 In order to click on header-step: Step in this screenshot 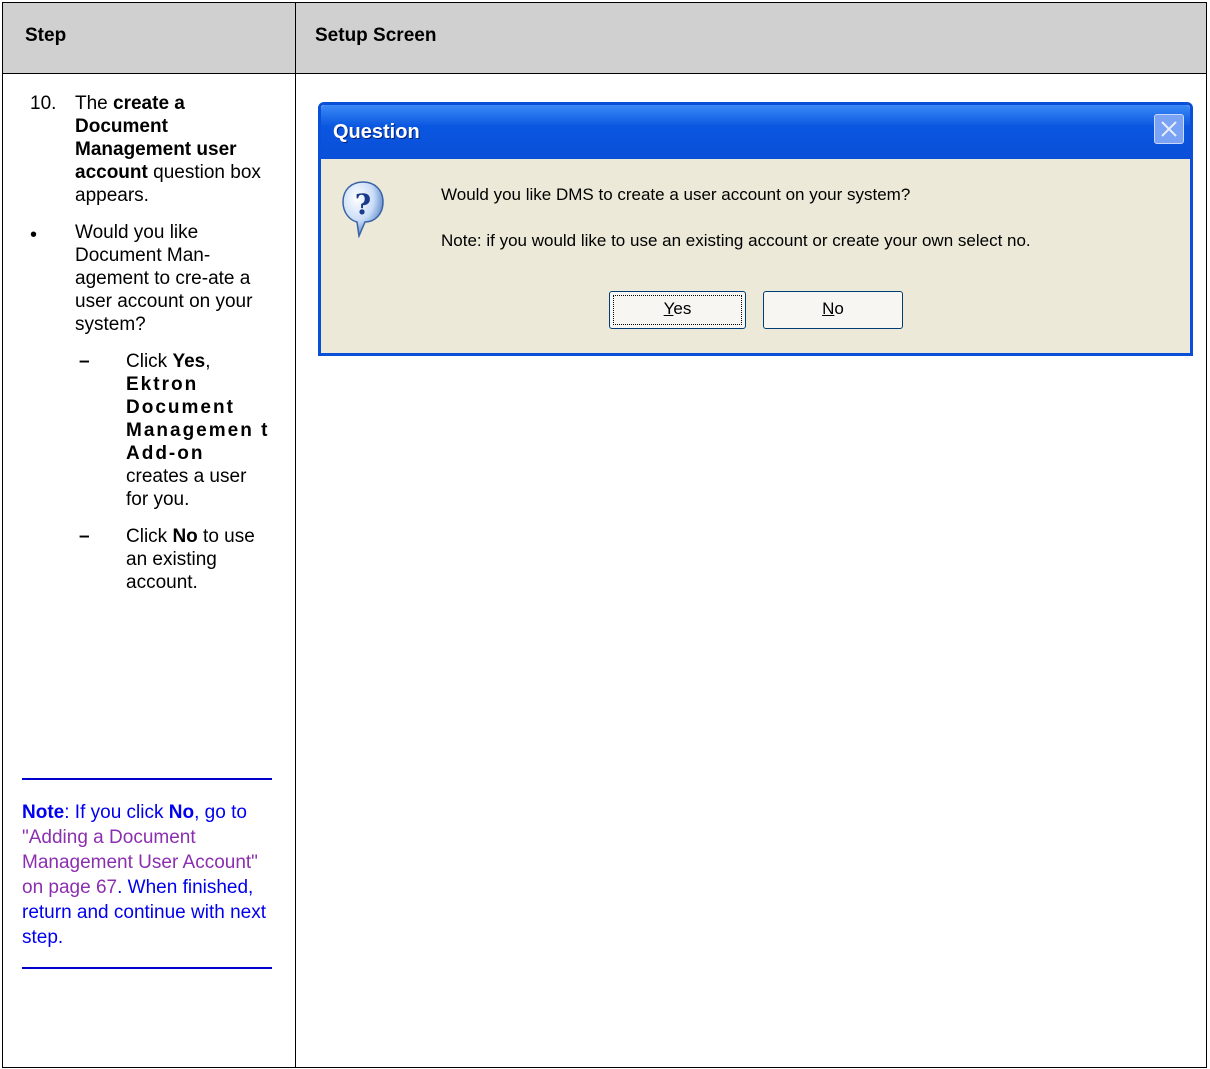, I will do `click(46, 35)`.